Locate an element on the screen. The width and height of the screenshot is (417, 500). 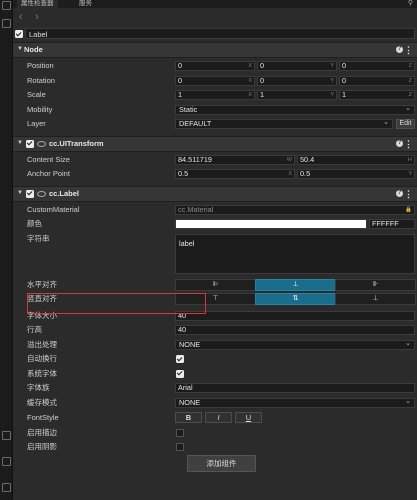
content-width-input: 84.511719 W is located at coordinates (235, 159).